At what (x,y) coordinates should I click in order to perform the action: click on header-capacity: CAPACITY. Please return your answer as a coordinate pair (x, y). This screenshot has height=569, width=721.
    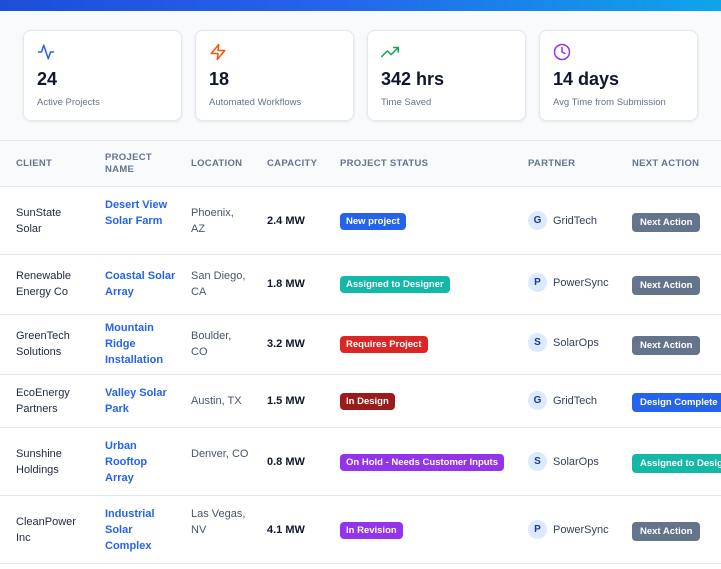
    Looking at the image, I should click on (292, 164).